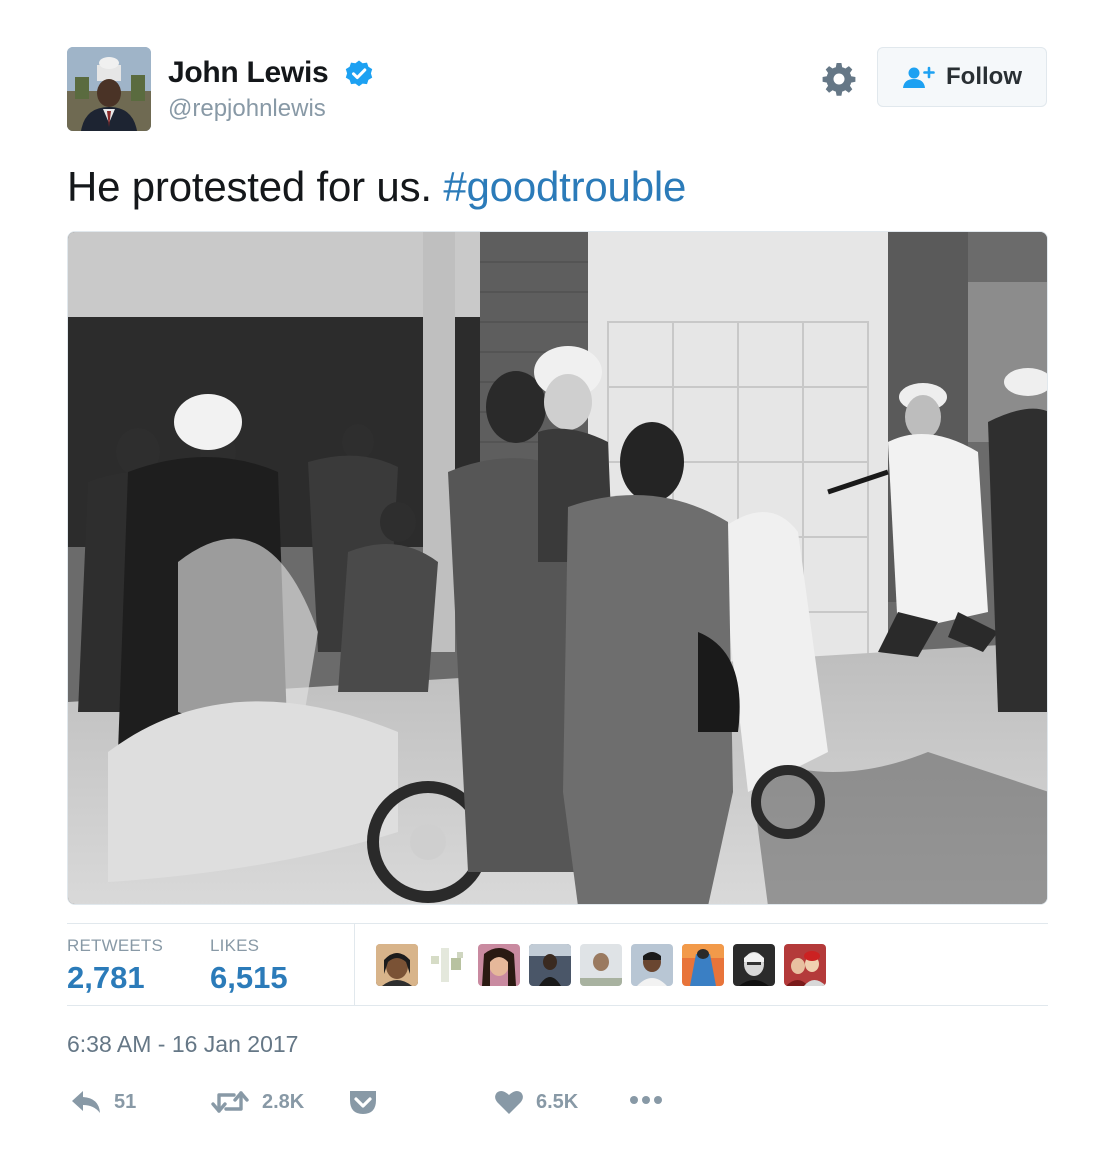 Image resolution: width=1117 pixels, height=1165 pixels. What do you see at coordinates (249, 186) in the screenshot?
I see `tweet-body: He protested for us.` at bounding box center [249, 186].